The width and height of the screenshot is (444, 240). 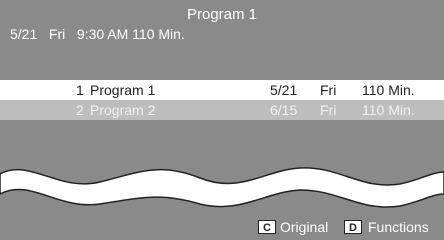 I want to click on program-row-2: 2 Program 2 6/15 Fri 110 Min., so click(x=222, y=110).